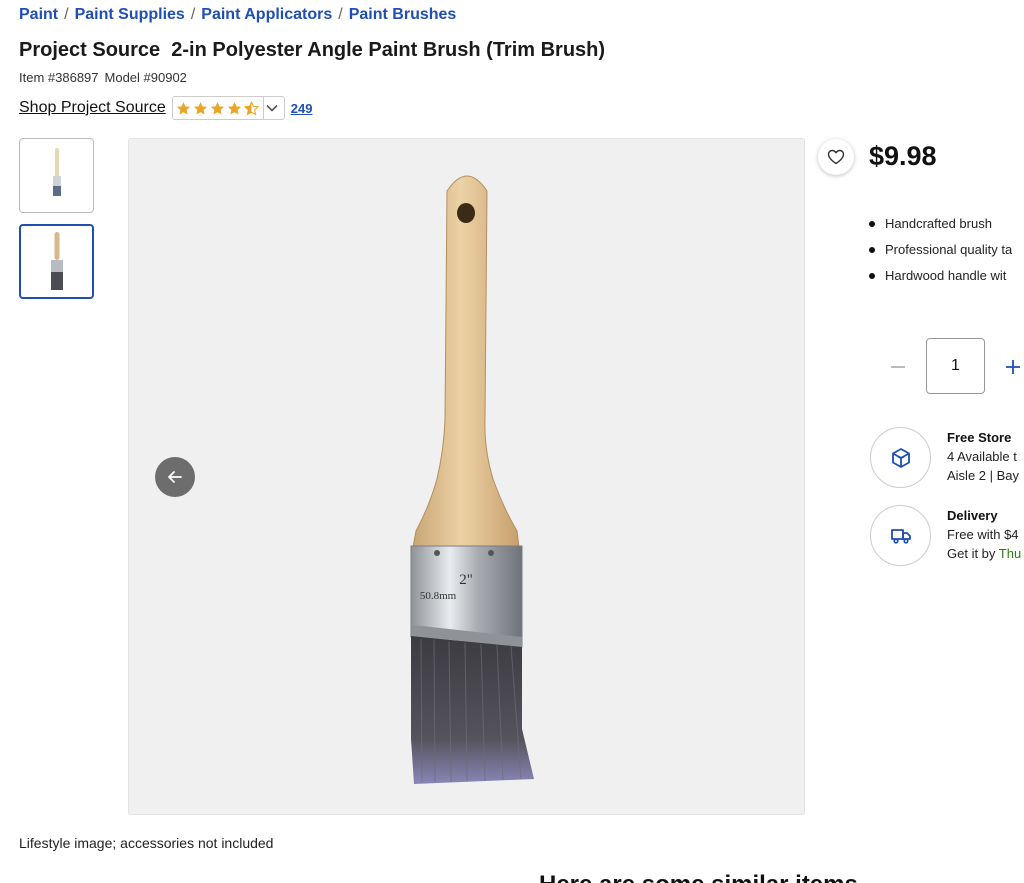 This screenshot has width=1024, height=883. What do you see at coordinates (145, 77) in the screenshot?
I see `model-number: Model #90902` at bounding box center [145, 77].